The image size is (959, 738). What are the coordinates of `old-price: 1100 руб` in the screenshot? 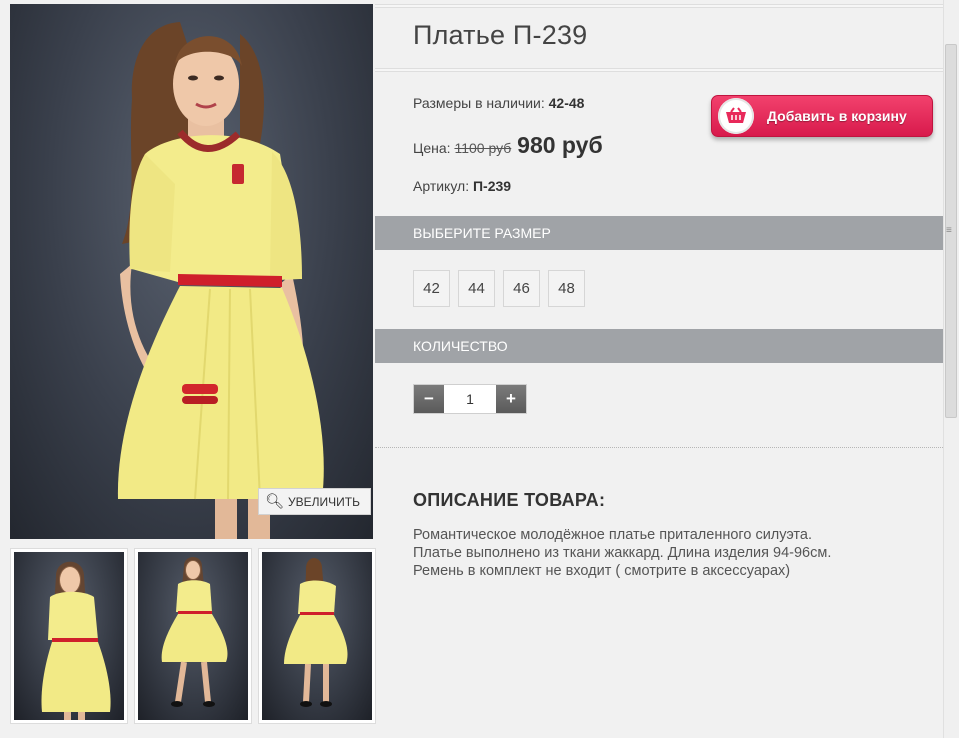 It's located at (483, 148).